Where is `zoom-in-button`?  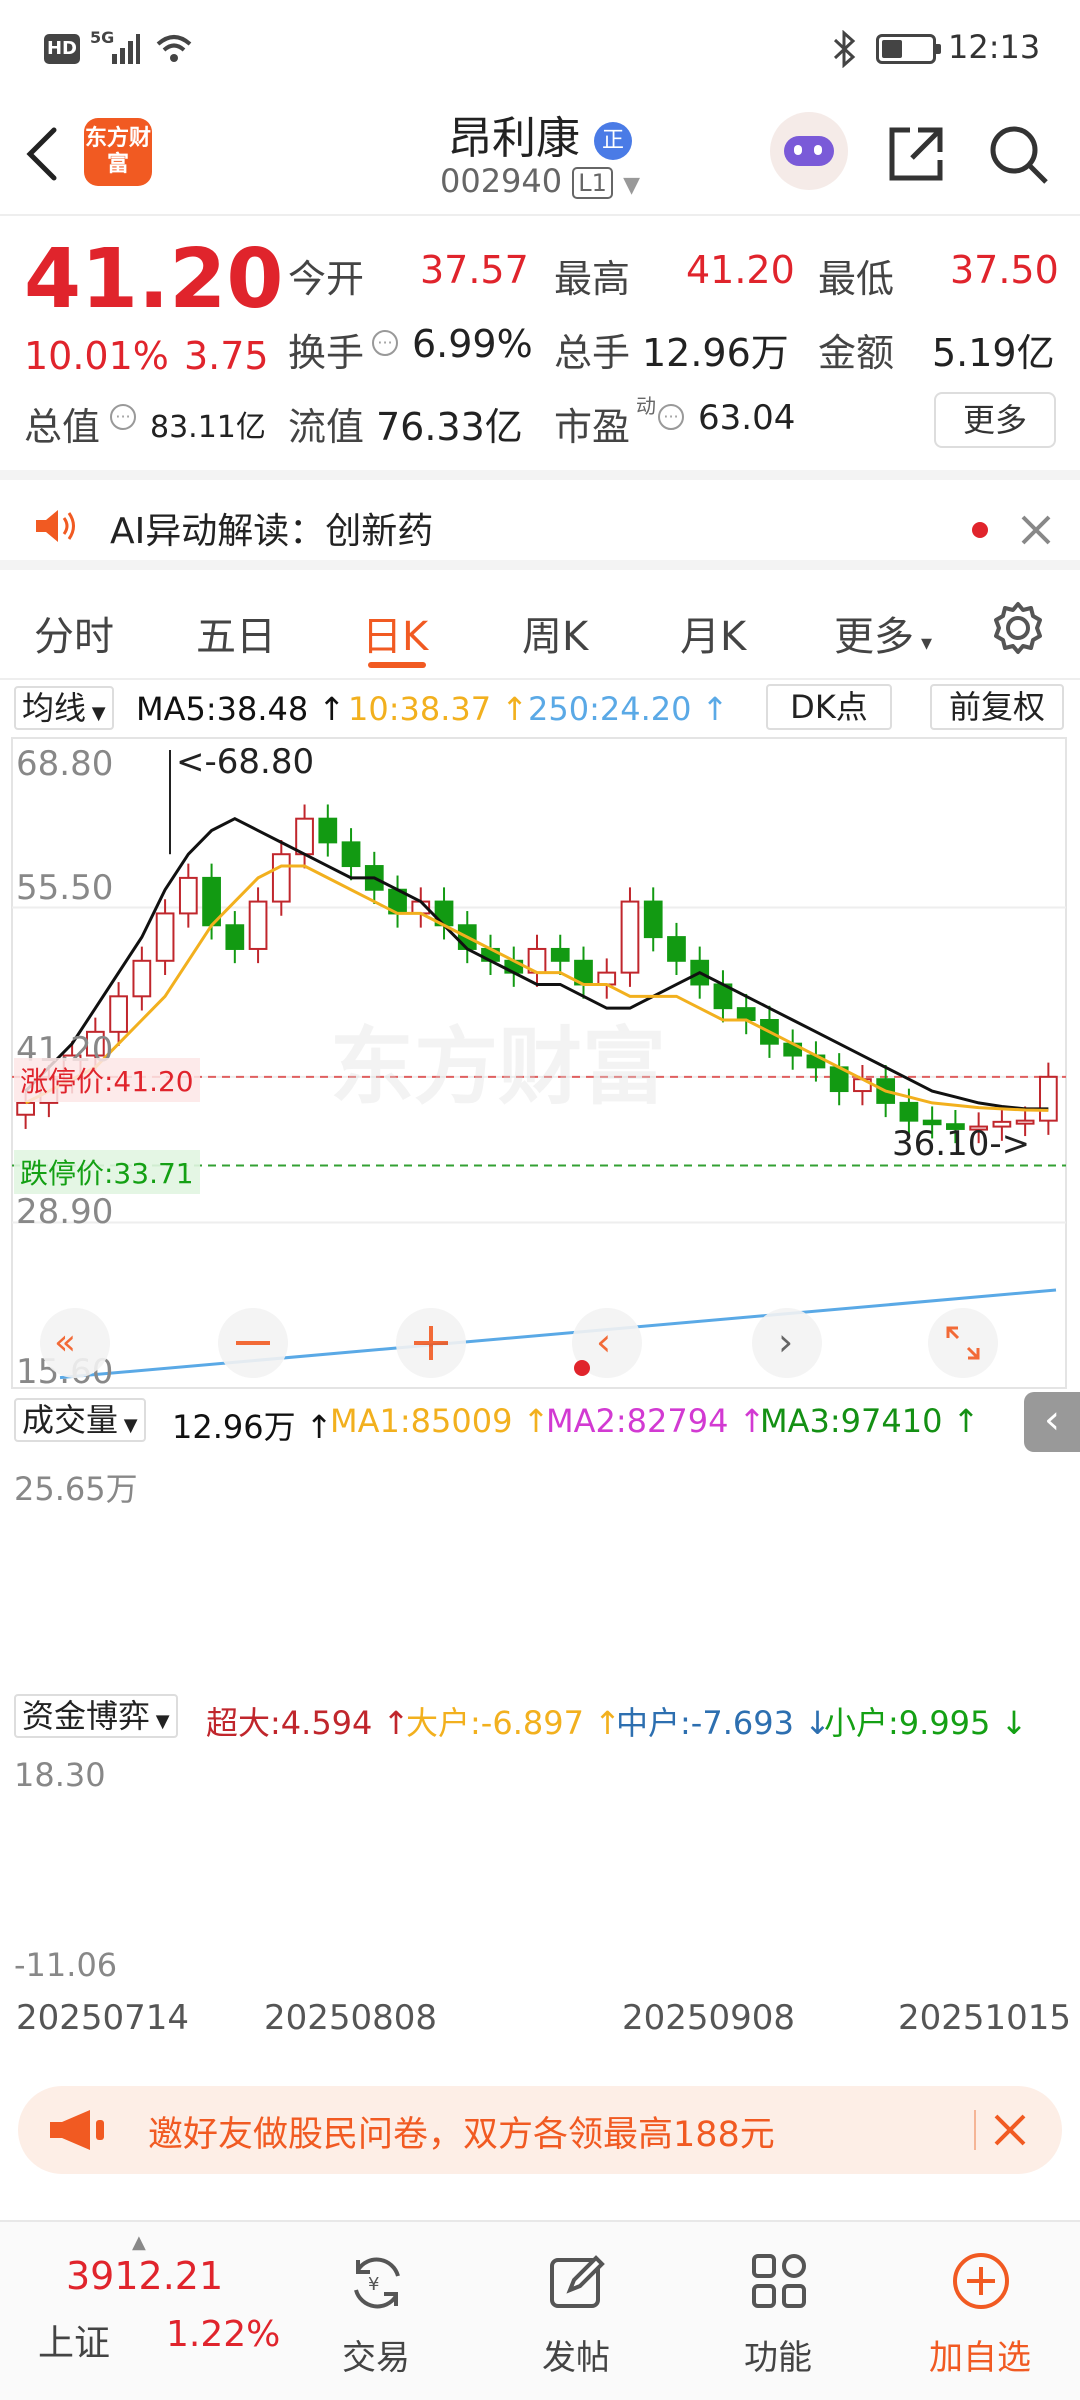
zoom-in-button is located at coordinates (431, 1343).